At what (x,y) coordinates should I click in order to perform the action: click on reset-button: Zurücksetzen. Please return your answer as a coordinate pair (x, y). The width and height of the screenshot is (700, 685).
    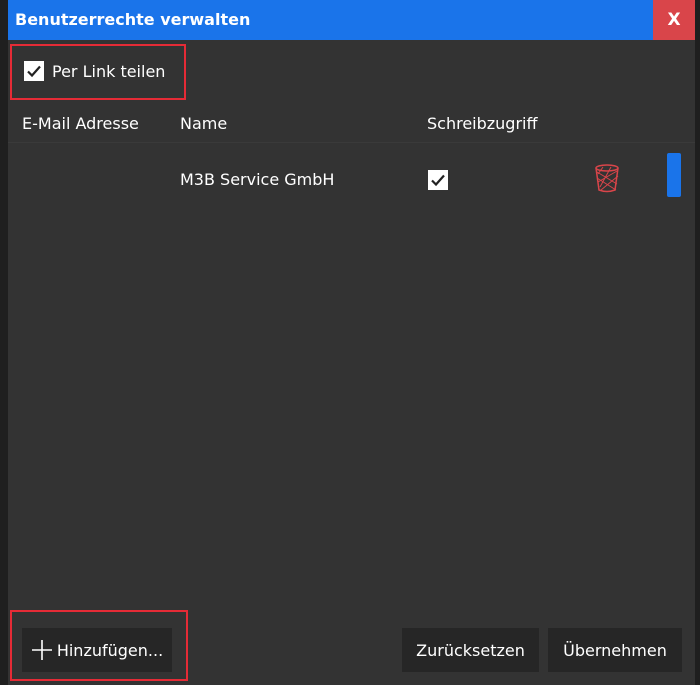
    Looking at the image, I should click on (470, 650).